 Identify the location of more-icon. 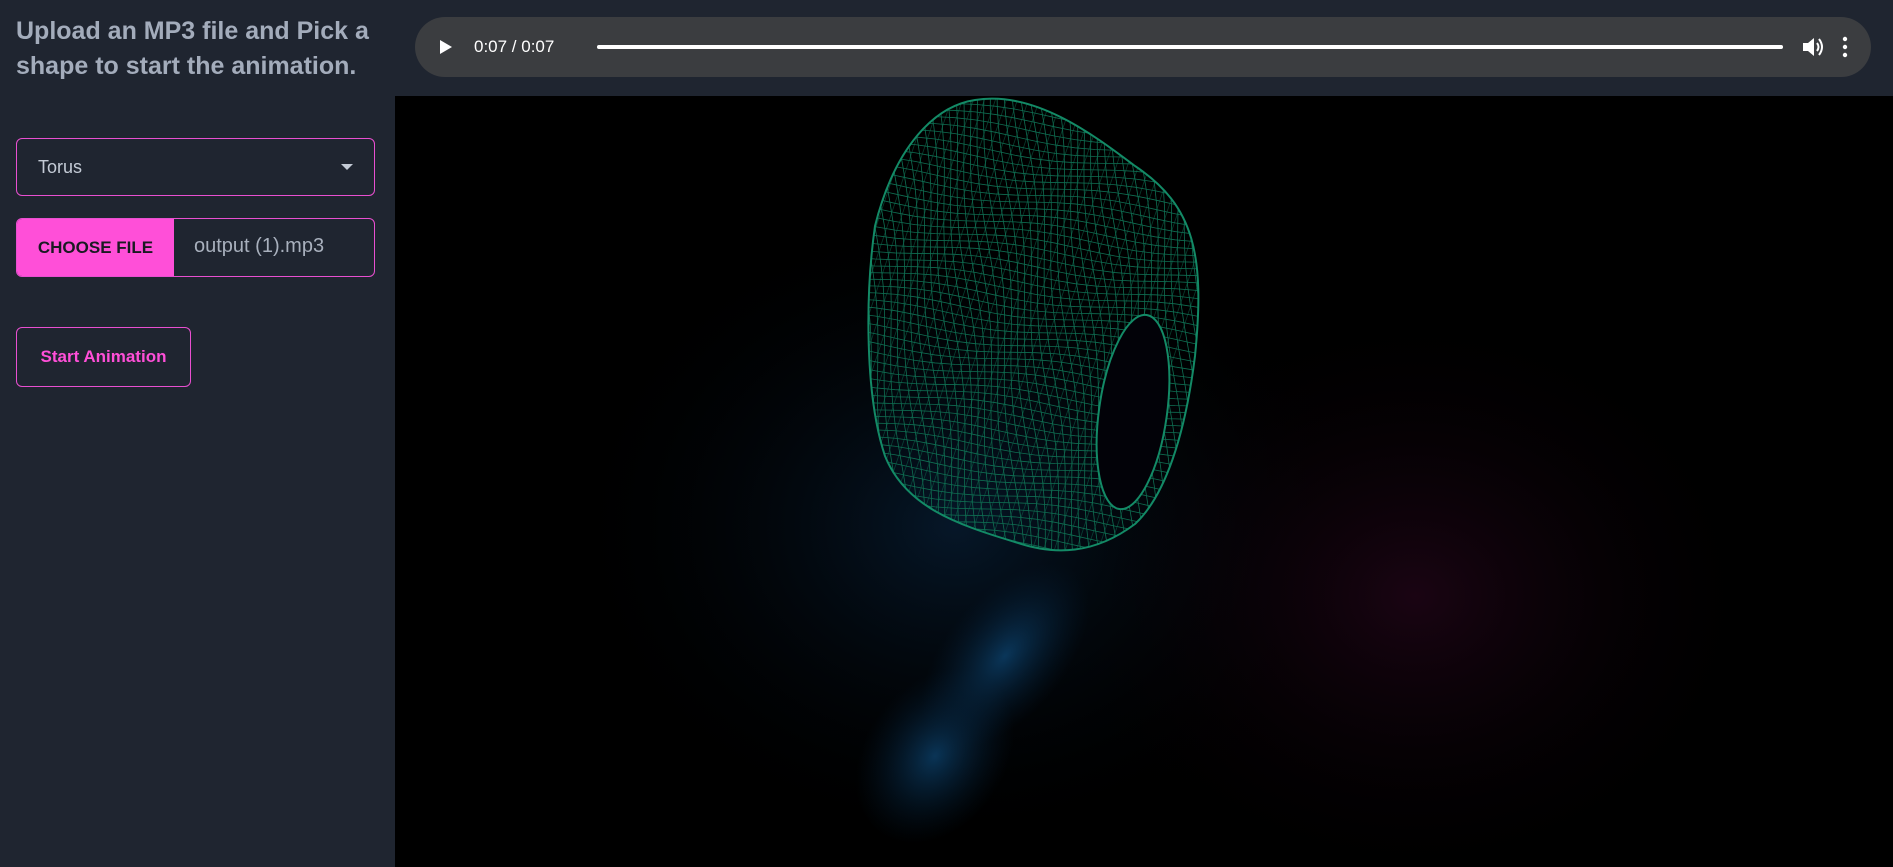
(1845, 47).